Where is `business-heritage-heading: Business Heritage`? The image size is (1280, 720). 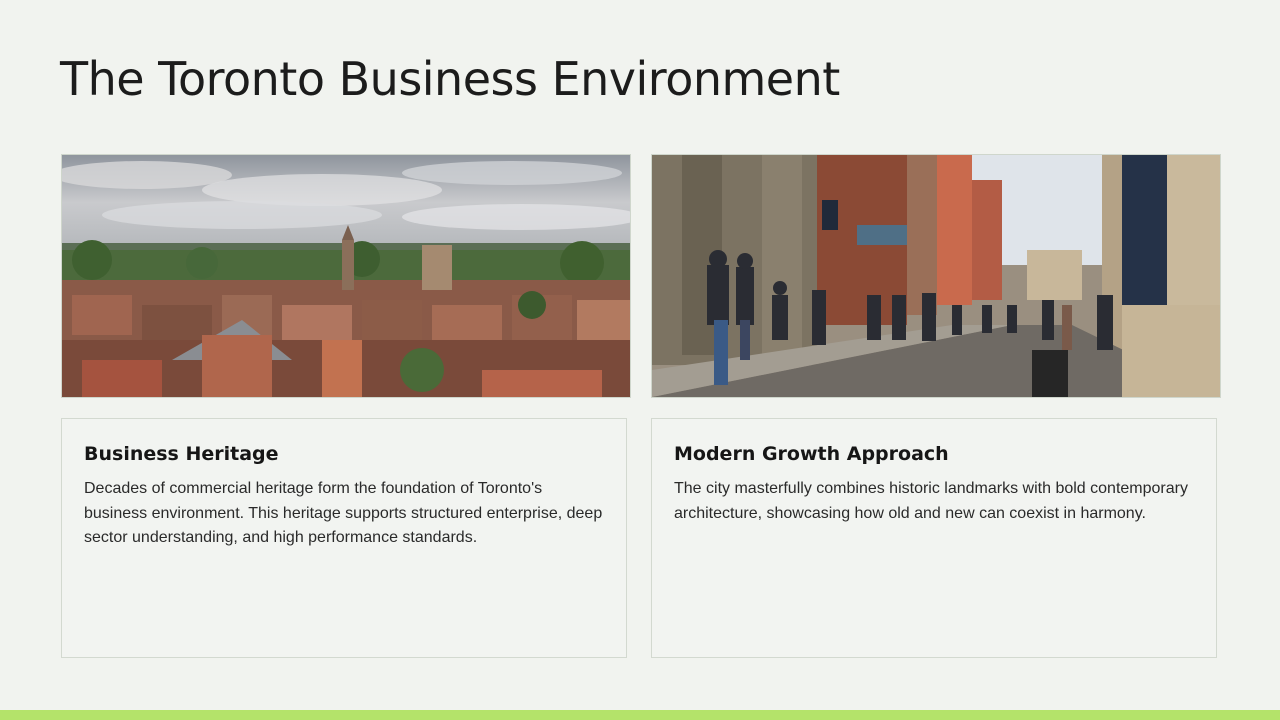
business-heritage-heading: Business Heritage is located at coordinates (181, 454).